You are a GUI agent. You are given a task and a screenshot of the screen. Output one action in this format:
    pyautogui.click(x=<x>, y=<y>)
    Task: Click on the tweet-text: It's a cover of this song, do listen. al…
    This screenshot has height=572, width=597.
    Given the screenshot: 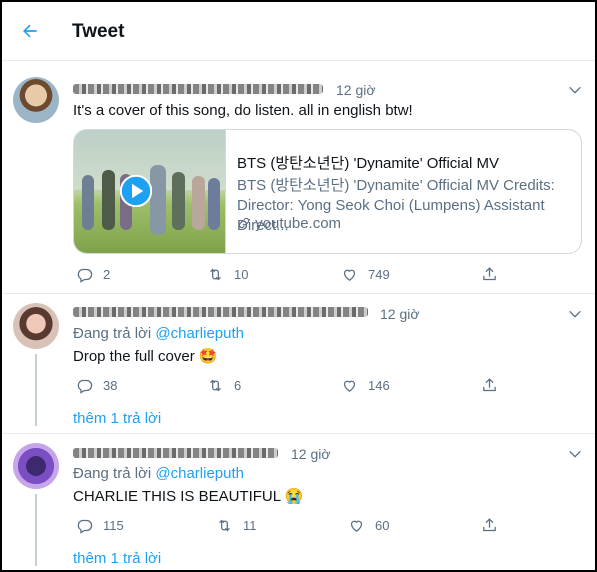 What is the action you would take?
    pyautogui.click(x=243, y=110)
    